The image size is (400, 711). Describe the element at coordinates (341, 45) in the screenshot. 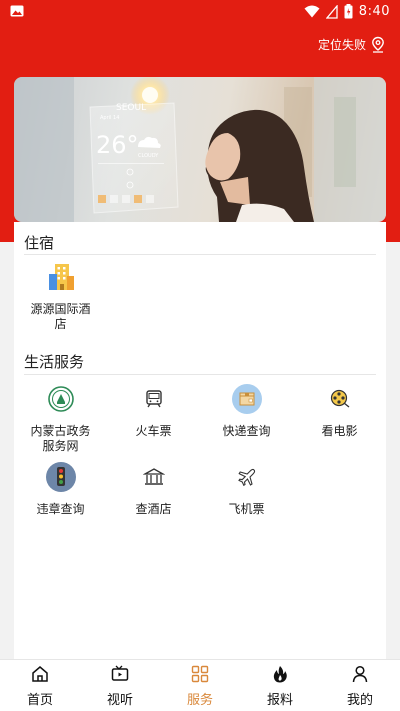

I see `location-label: 定位失败` at that location.